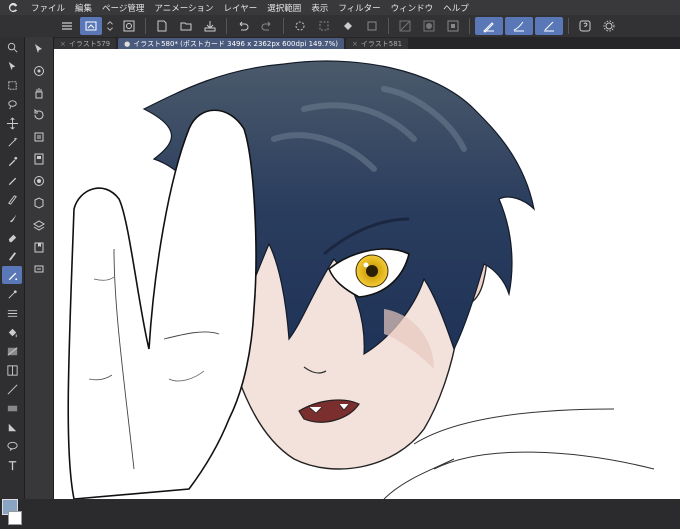  I want to click on menu-filter: フィルター, so click(359, 8).